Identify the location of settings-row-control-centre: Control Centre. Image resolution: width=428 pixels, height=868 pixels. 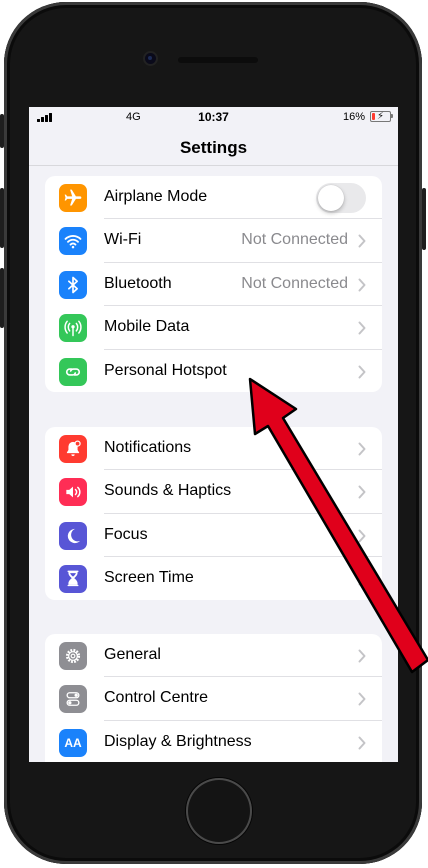
(213, 699).